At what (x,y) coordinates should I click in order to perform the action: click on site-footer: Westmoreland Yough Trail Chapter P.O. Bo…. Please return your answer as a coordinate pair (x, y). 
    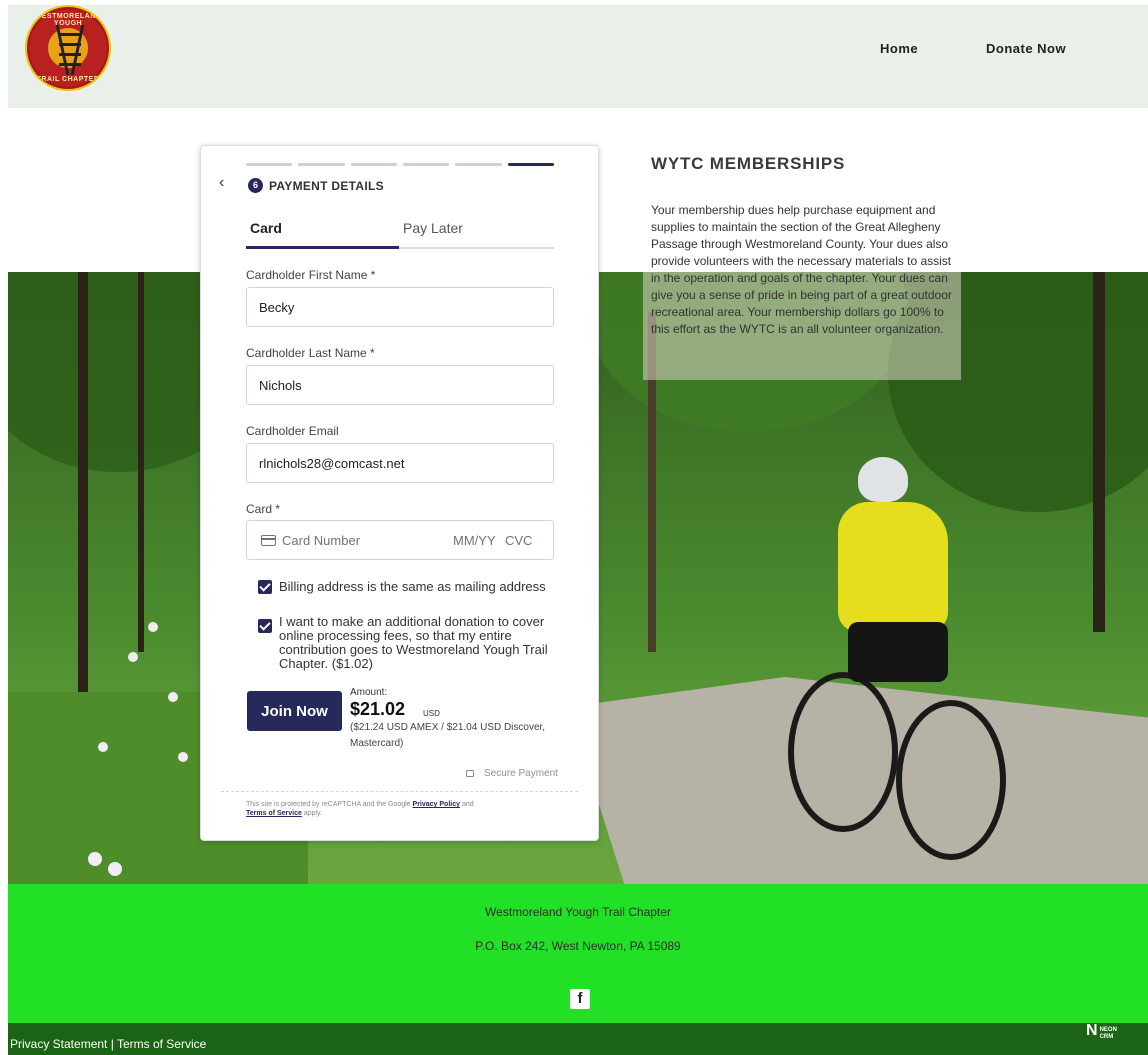
    Looking at the image, I should click on (578, 953).